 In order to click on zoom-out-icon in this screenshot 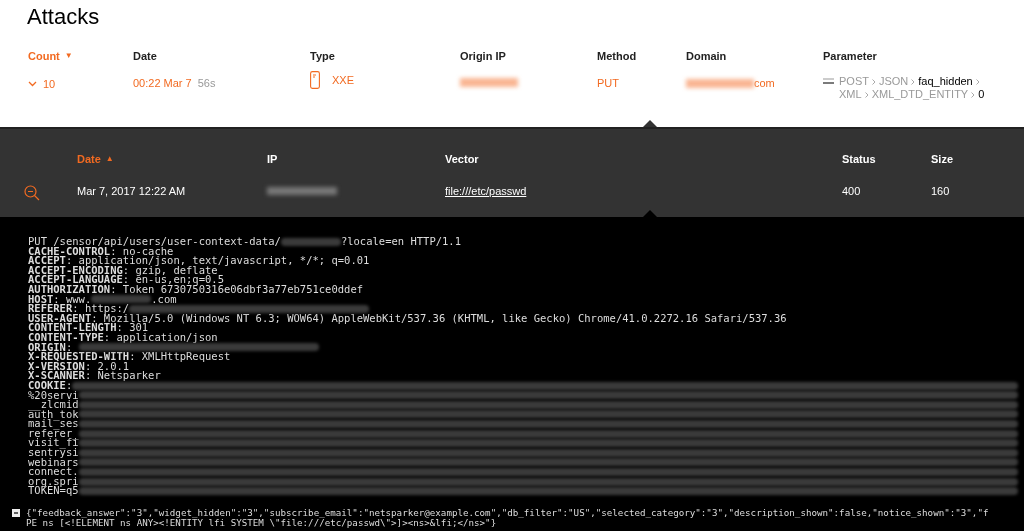, I will do `click(32, 193)`.